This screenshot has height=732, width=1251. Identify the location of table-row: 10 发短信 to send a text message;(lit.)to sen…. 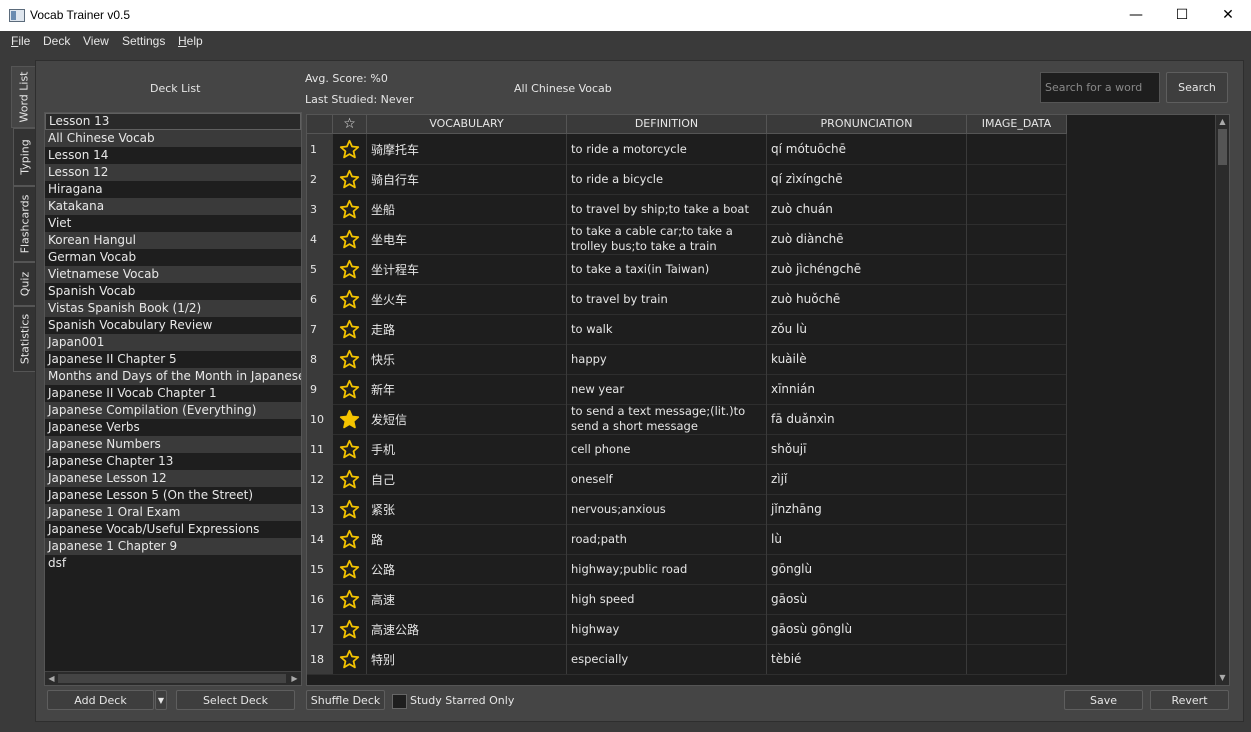
(687, 419).